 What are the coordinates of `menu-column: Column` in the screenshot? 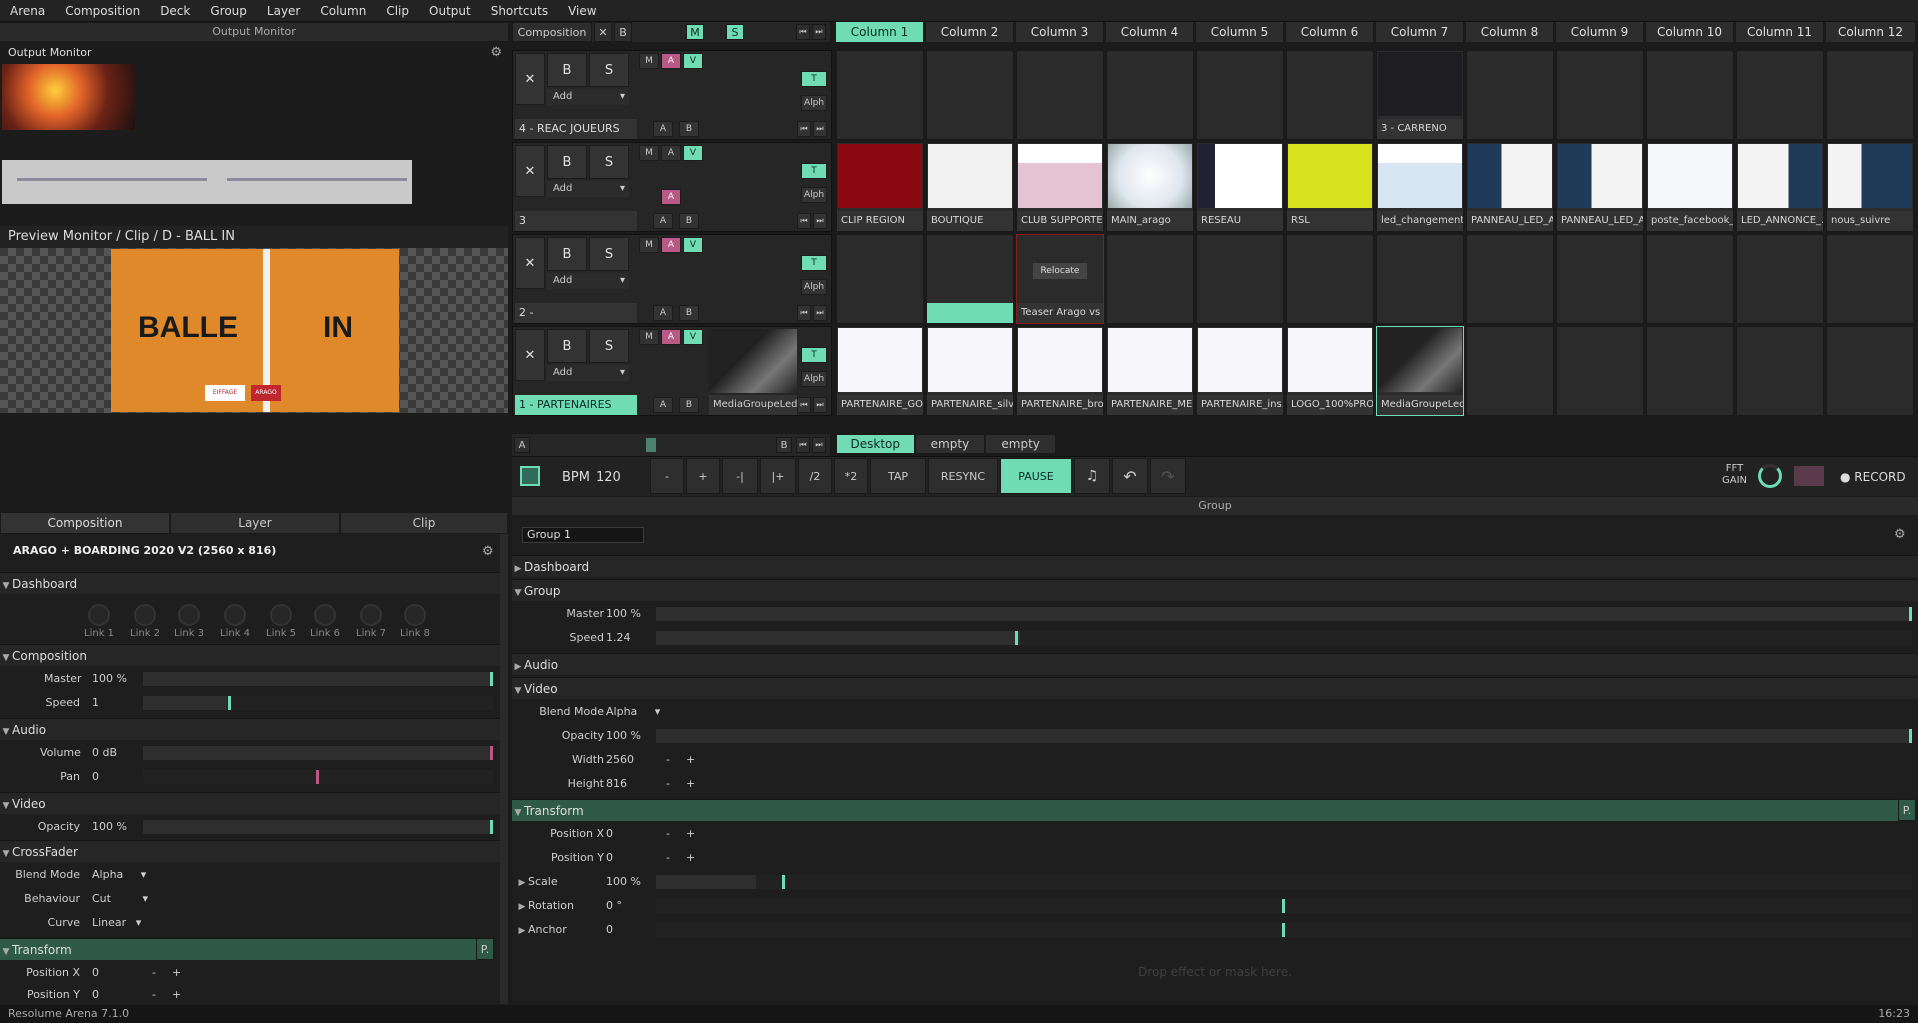 It's located at (343, 11).